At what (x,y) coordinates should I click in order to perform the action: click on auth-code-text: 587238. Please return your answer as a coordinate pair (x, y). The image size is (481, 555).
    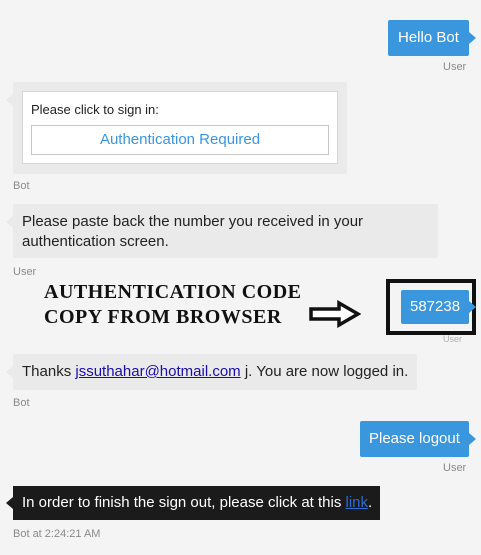
    Looking at the image, I should click on (435, 306).